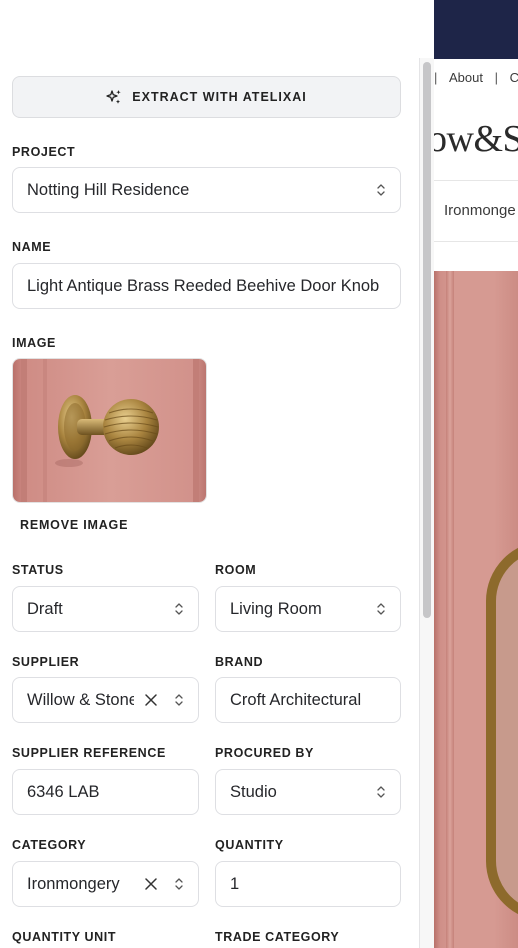 The height and width of the screenshot is (948, 518). Describe the element at coordinates (105, 792) in the screenshot. I see `supplier-reference-input: 6346 LAB` at that location.